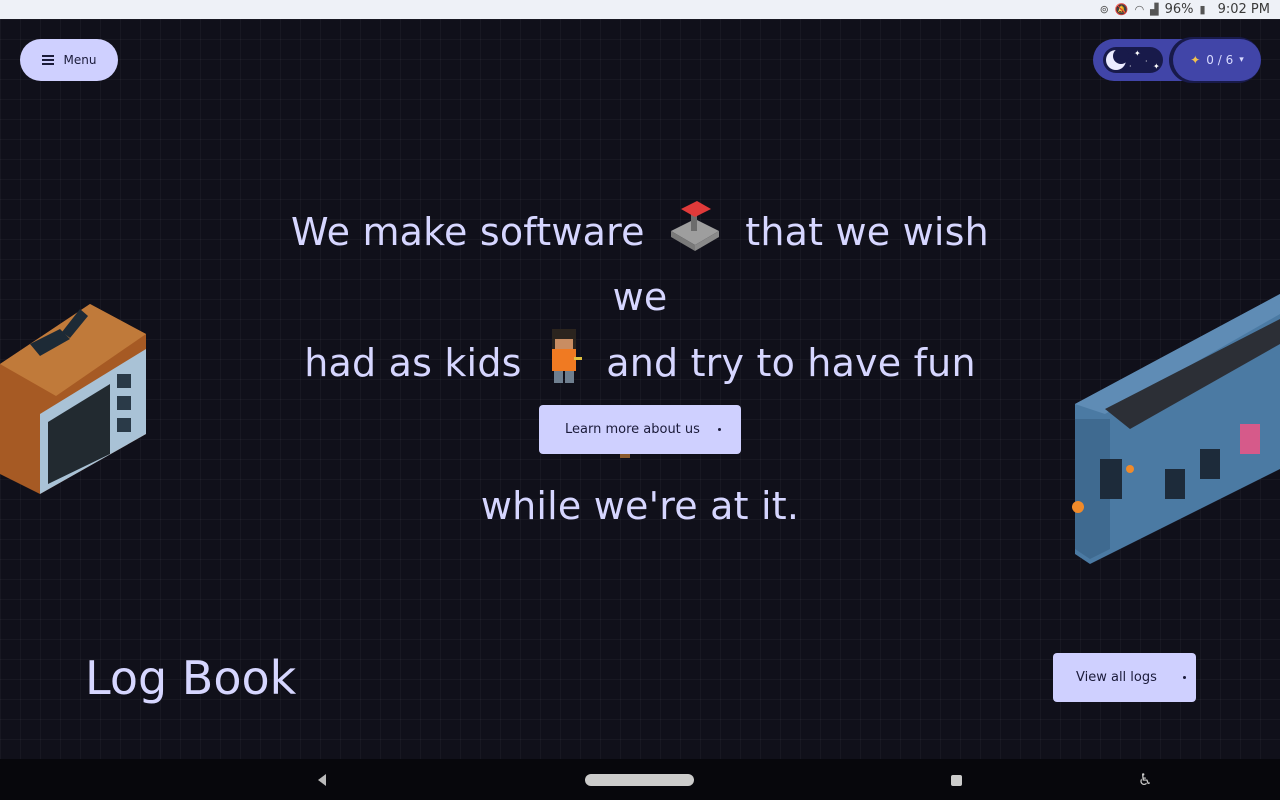 This screenshot has width=1280, height=800. I want to click on logbook-title: Log Book, so click(191, 678).